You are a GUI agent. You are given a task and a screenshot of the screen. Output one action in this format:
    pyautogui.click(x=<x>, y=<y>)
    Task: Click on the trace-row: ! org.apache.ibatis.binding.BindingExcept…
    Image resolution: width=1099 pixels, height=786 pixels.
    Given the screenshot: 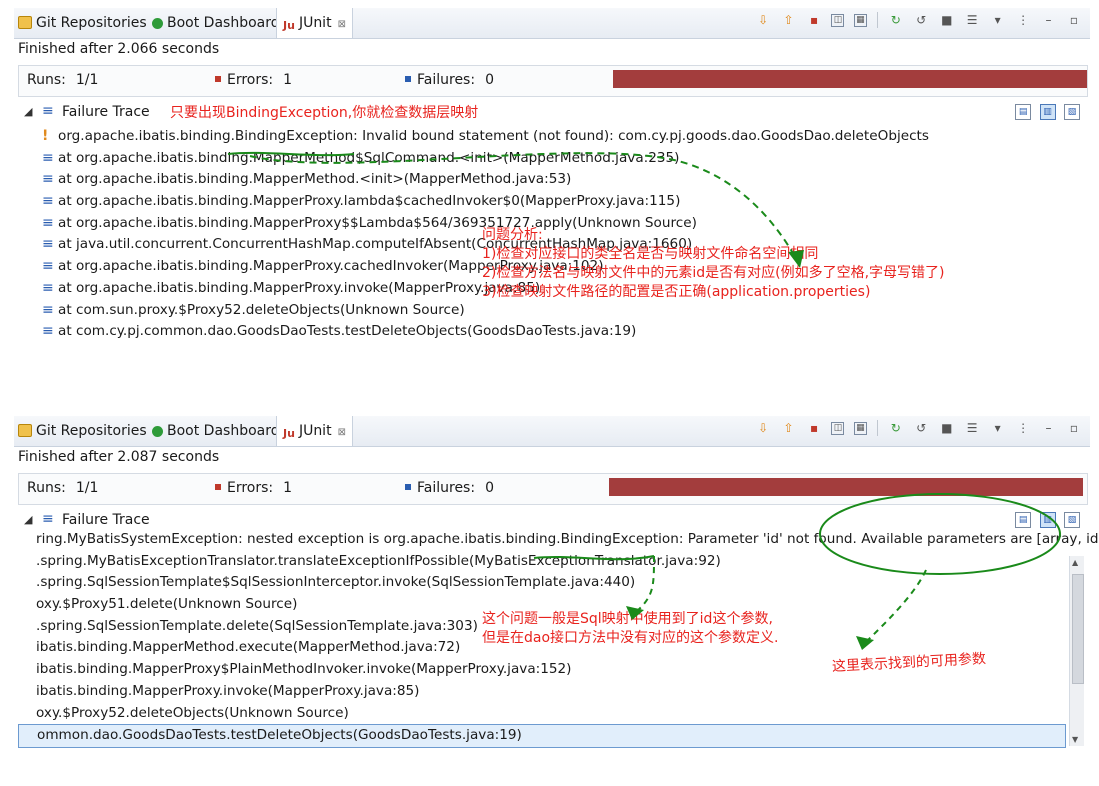 What is the action you would take?
    pyautogui.click(x=538, y=137)
    